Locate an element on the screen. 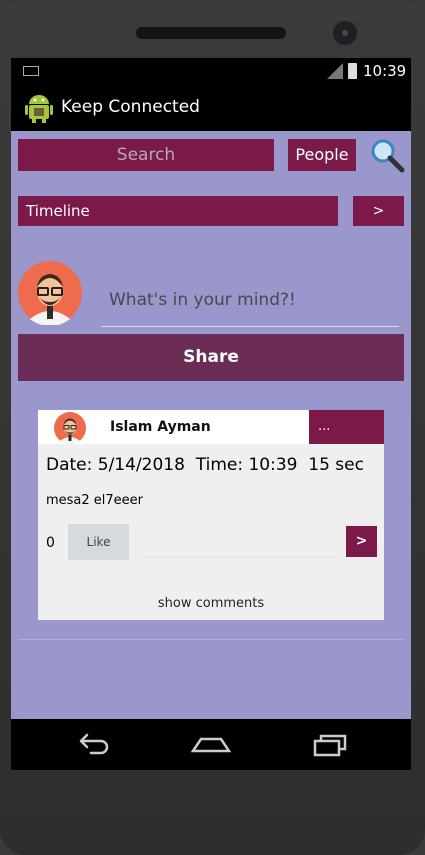 The height and width of the screenshot is (855, 425). send-comment-button: > is located at coordinates (361, 541).